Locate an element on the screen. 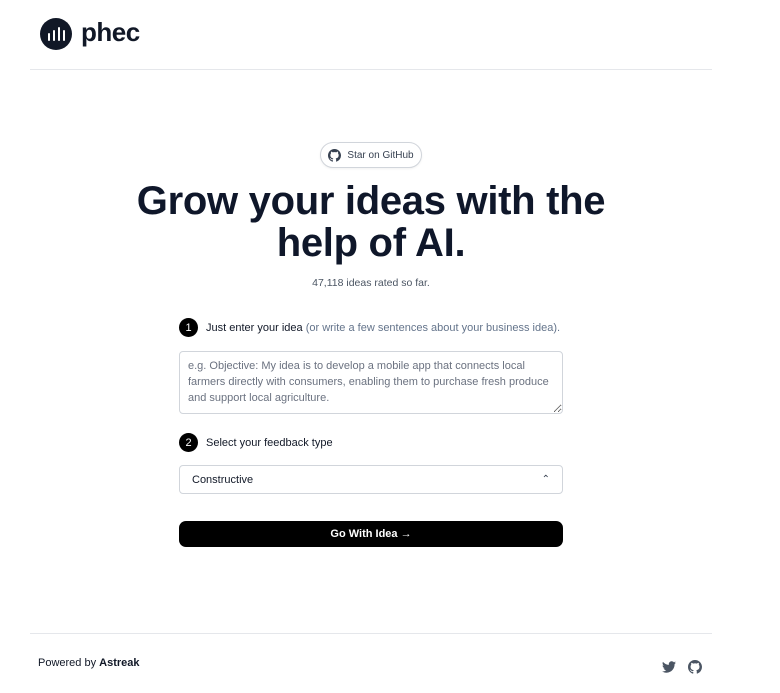 Image resolution: width=780 pixels, height=693 pixels. hero-title: Grow your ideas with the help of AI. is located at coordinates (371, 222).